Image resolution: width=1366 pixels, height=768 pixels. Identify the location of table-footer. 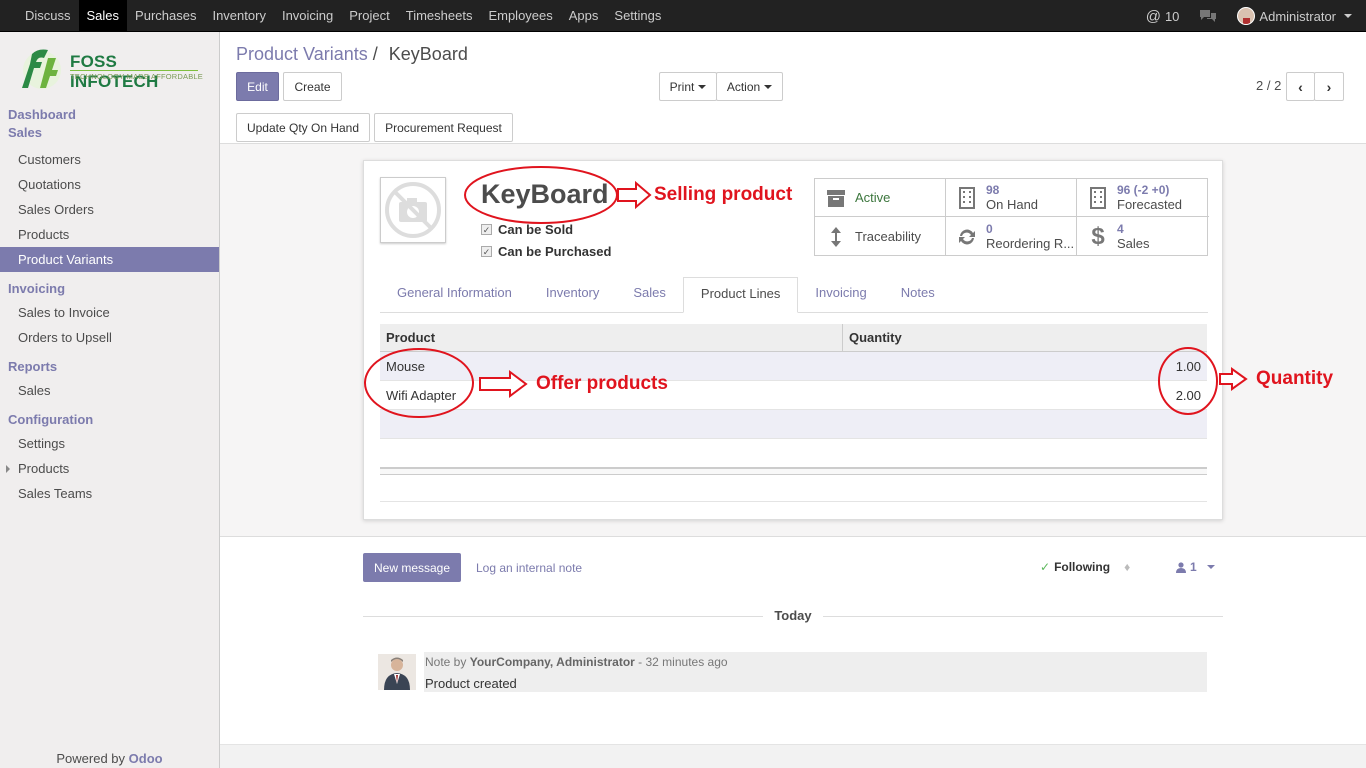
(793, 471).